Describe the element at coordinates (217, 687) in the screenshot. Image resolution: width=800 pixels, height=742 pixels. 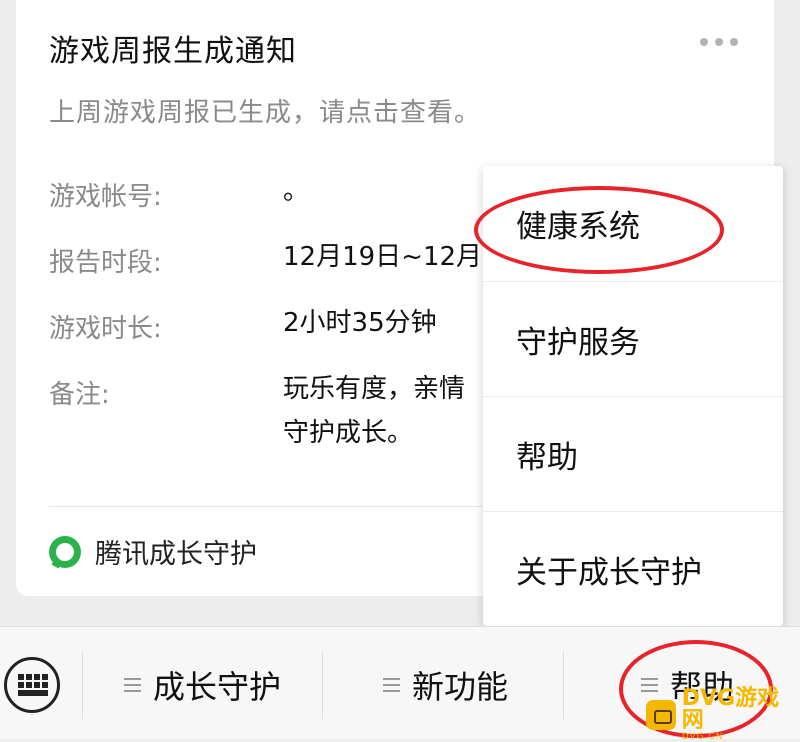
I see `tab-label: 成长守护` at that location.